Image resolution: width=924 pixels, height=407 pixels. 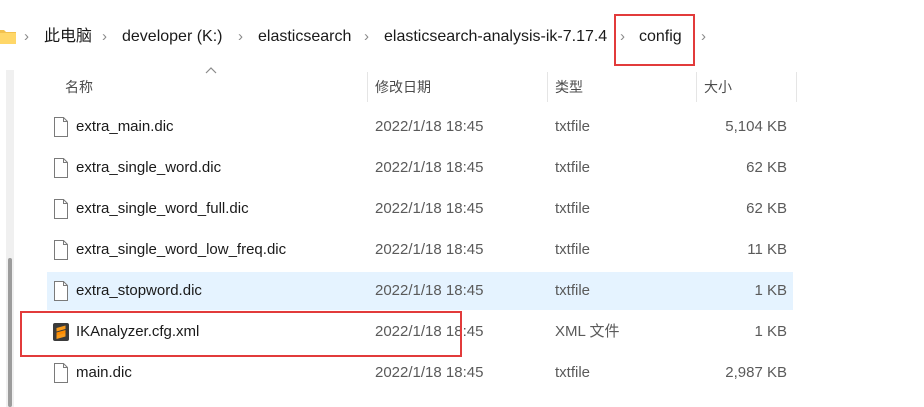 I want to click on file-name: extra_single_word_low_freq.dic, so click(x=181, y=249).